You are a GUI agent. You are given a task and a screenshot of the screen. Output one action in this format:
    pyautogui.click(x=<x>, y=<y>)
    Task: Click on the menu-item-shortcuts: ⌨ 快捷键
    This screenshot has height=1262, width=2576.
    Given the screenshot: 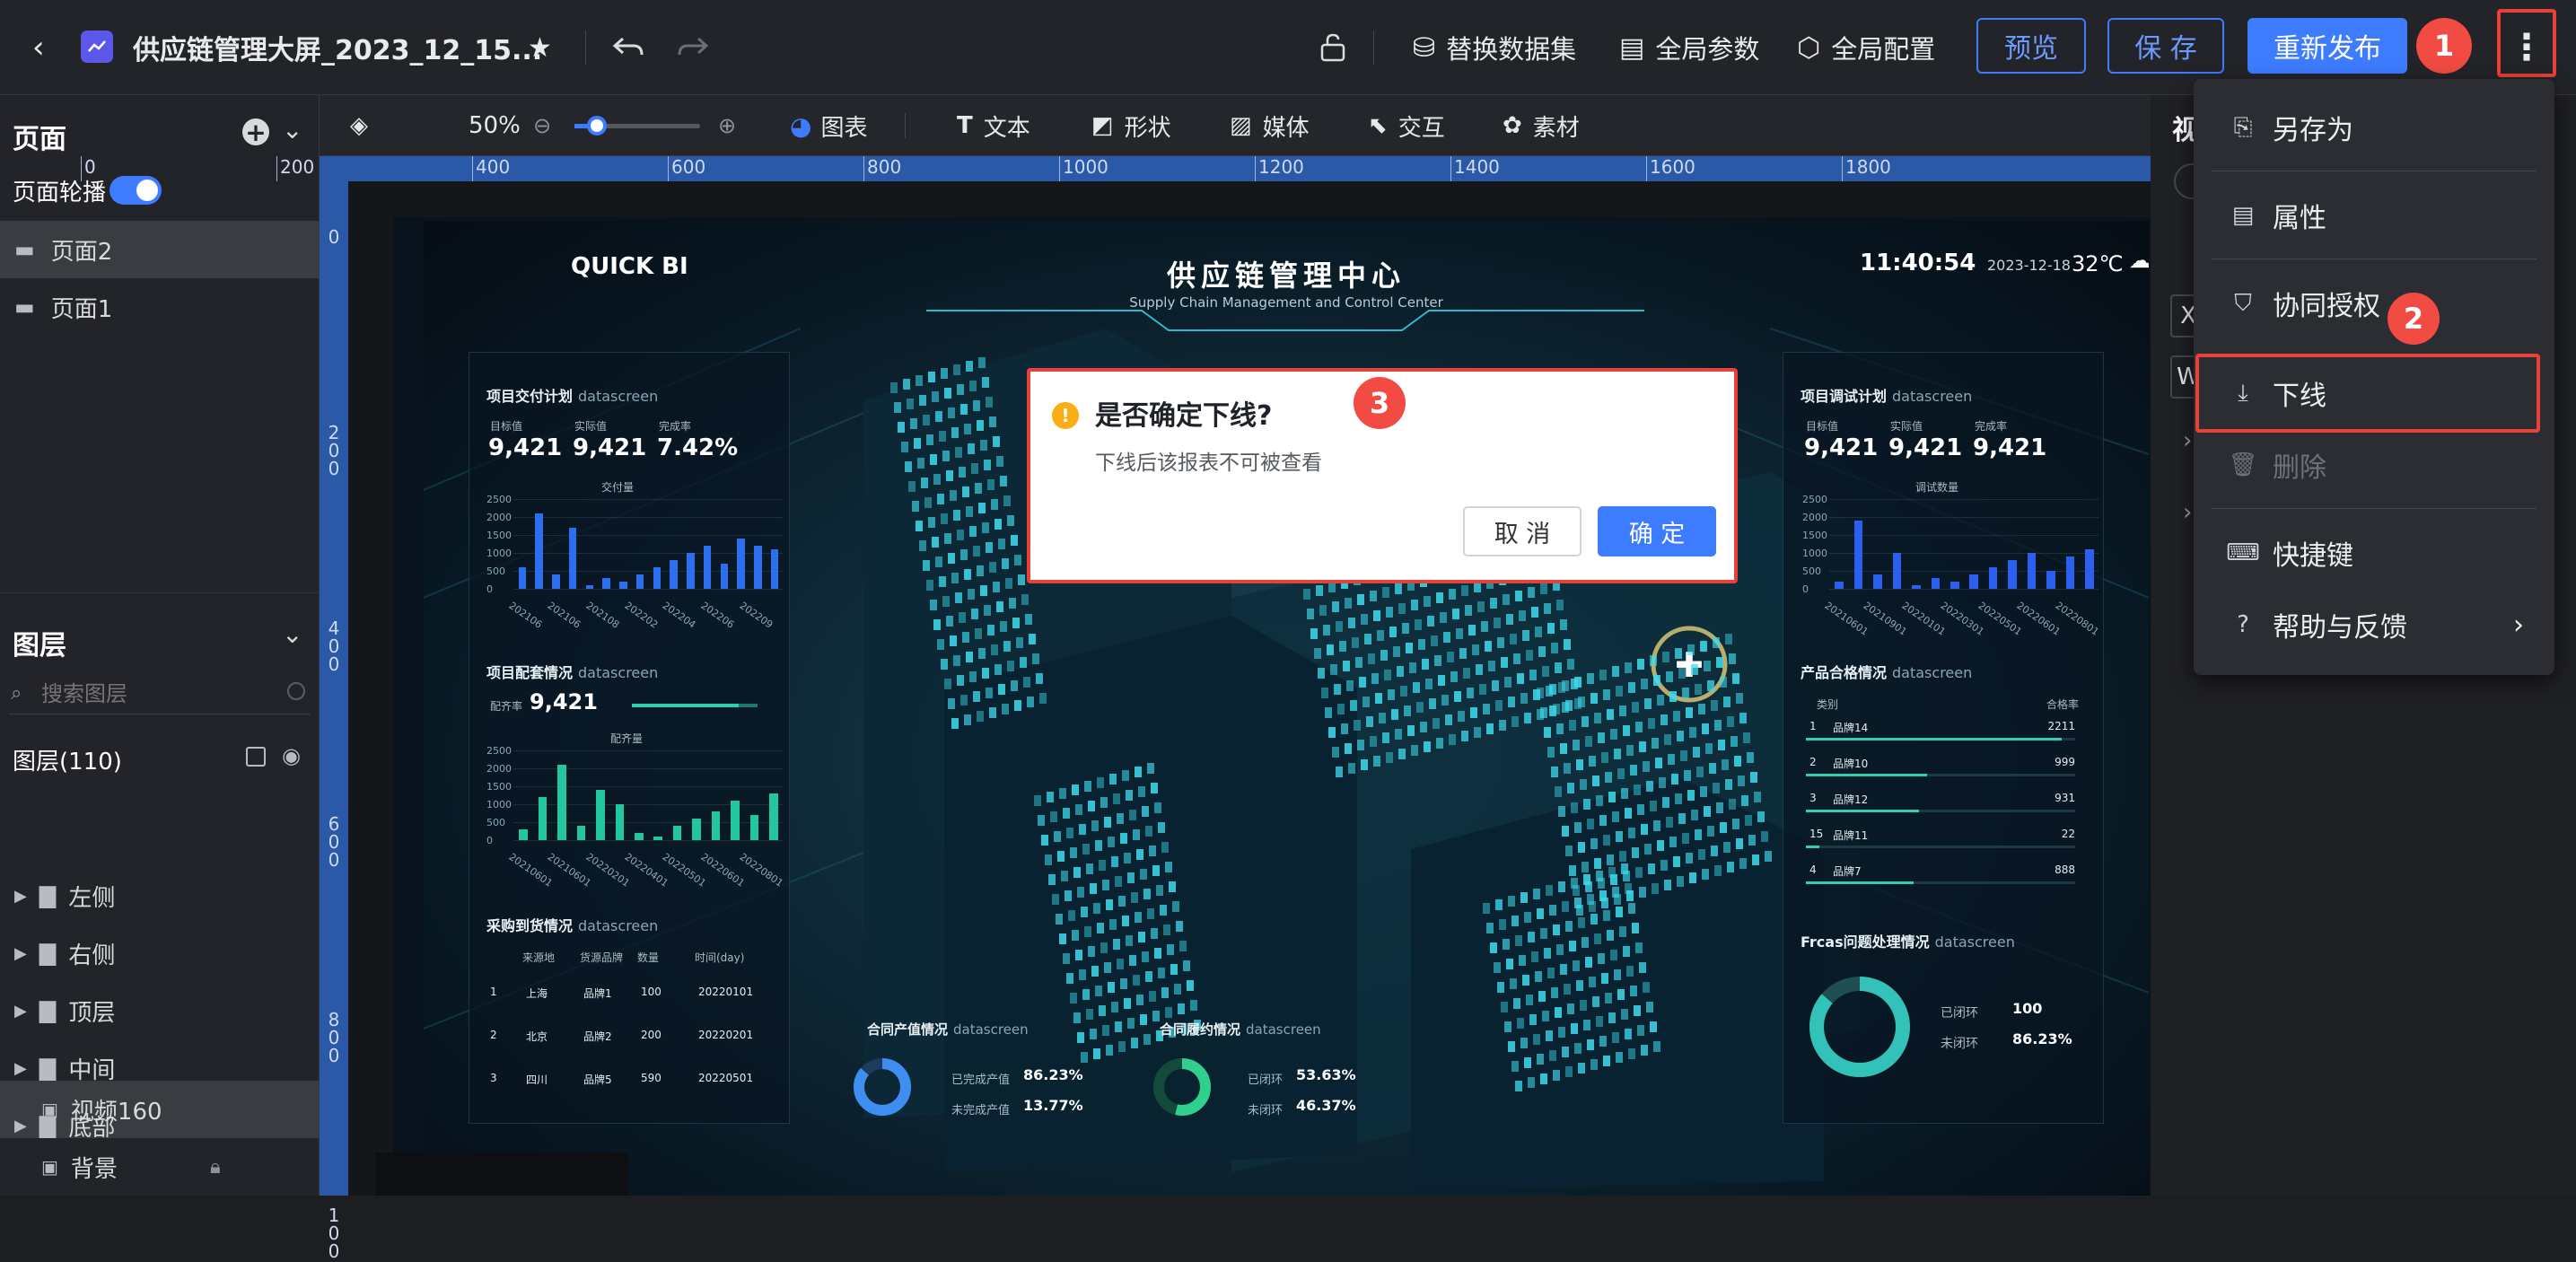 What is the action you would take?
    pyautogui.click(x=2374, y=553)
    